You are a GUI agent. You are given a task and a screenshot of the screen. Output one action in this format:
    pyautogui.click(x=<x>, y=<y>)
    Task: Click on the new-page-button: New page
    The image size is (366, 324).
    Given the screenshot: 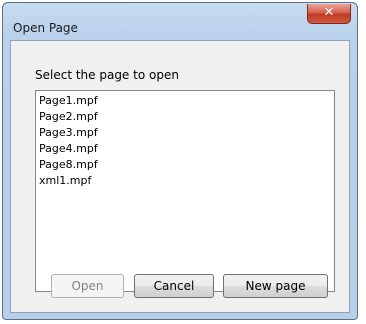 What is the action you would take?
    pyautogui.click(x=275, y=286)
    